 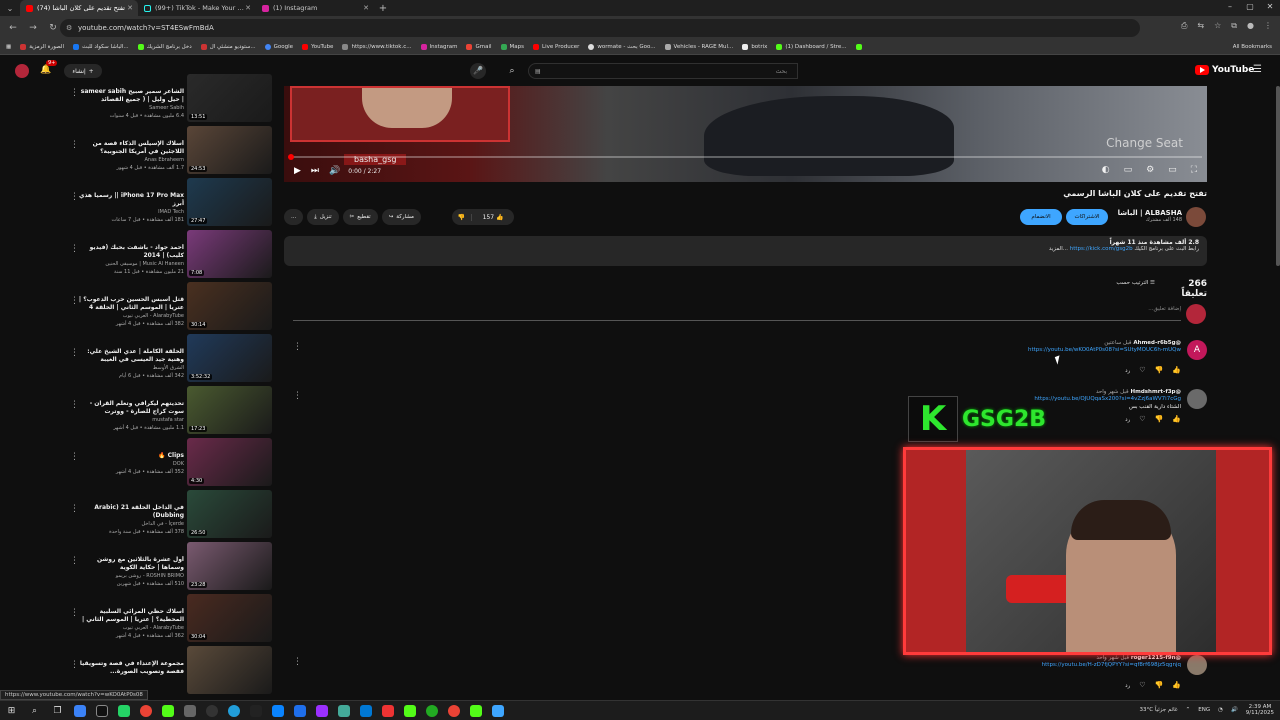 I want to click on whatsapp-icon, so click(x=124, y=710).